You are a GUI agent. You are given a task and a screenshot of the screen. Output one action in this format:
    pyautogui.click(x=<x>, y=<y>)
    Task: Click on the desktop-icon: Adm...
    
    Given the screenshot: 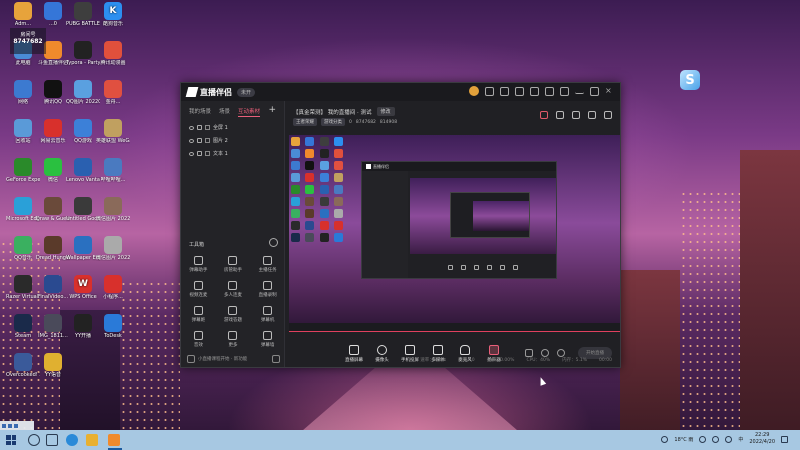 What is the action you would take?
    pyautogui.click(x=23, y=14)
    